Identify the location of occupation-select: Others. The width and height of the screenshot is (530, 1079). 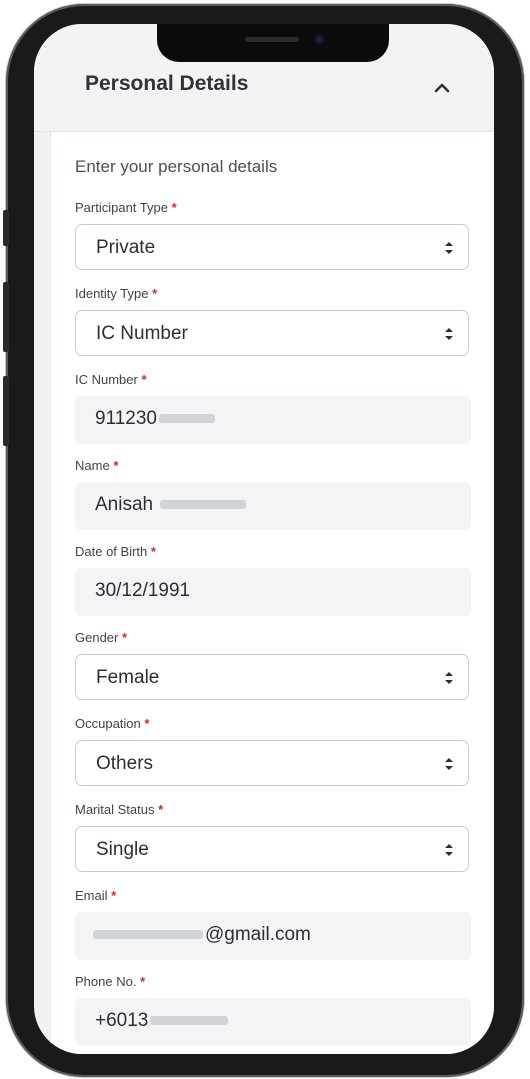
(272, 763).